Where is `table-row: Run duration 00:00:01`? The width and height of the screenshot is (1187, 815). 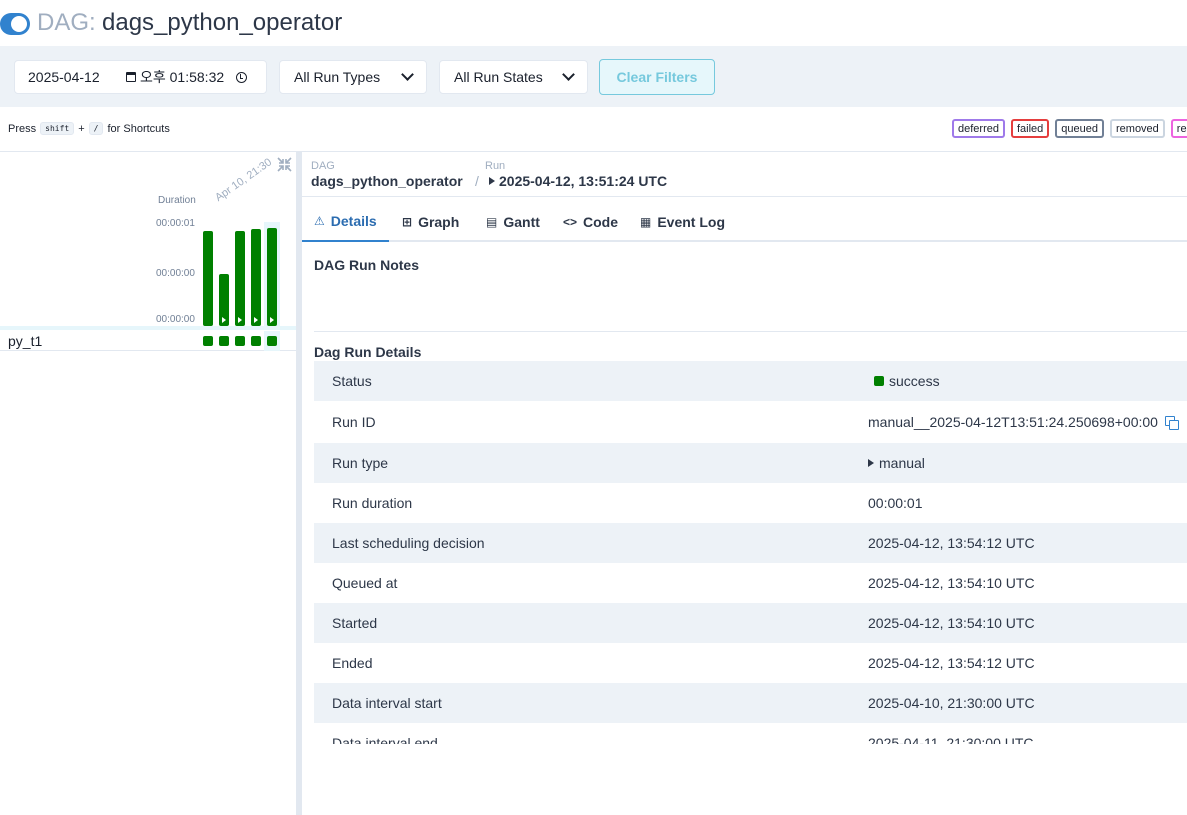
table-row: Run duration 00:00:01 is located at coordinates (750, 503).